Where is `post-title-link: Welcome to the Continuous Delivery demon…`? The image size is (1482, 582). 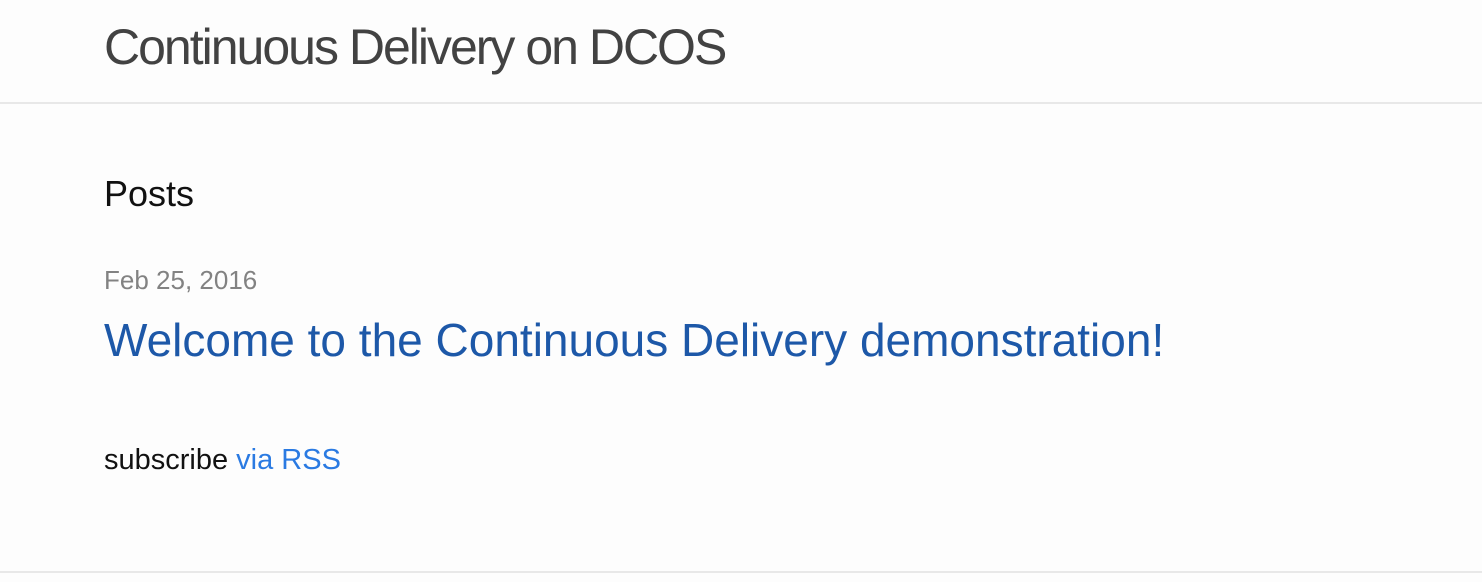 post-title-link: Welcome to the Continuous Delivery demon… is located at coordinates (634, 340).